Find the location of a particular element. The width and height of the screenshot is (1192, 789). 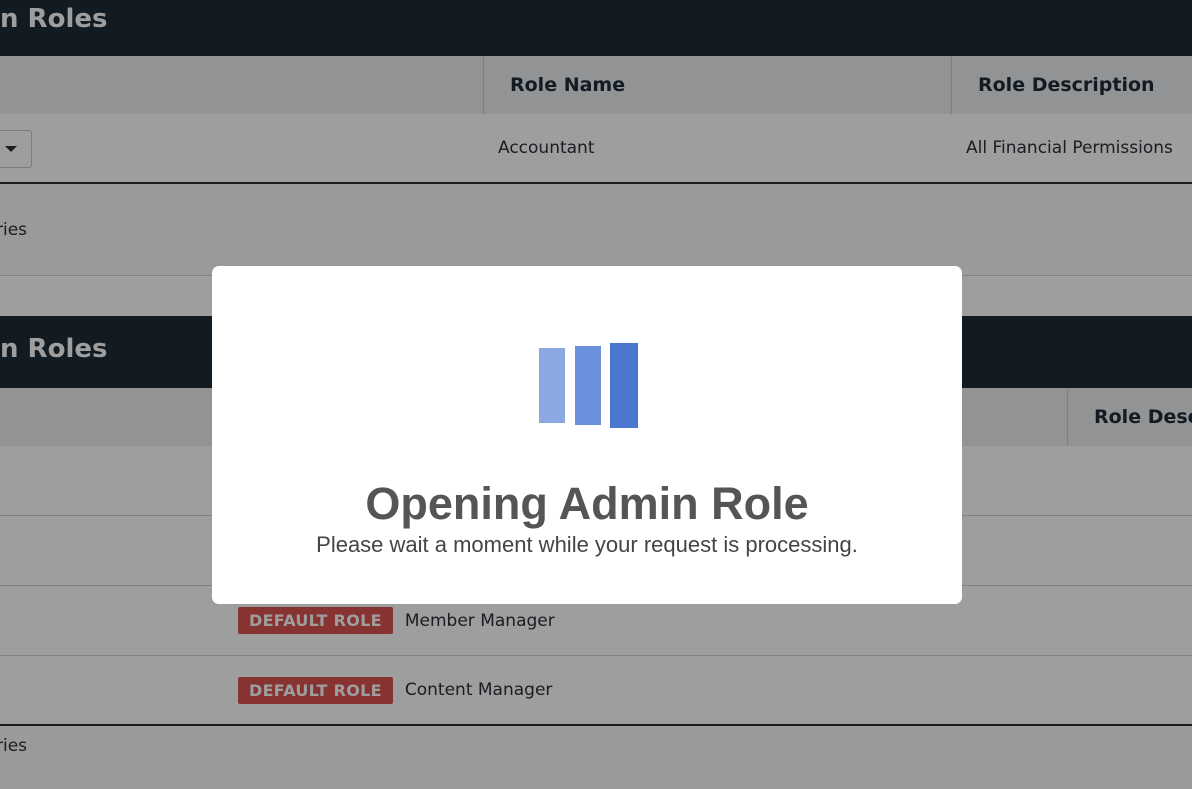

modal-title: Opening Admin Role is located at coordinates (587, 503).